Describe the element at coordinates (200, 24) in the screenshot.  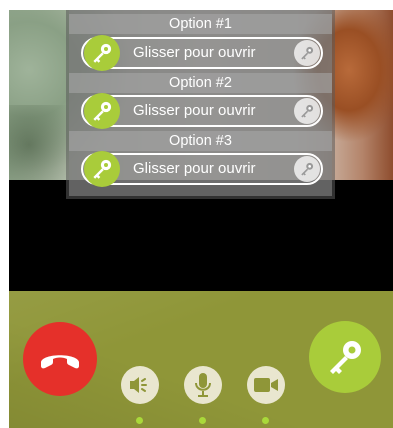
I see `option-title: Option #1` at that location.